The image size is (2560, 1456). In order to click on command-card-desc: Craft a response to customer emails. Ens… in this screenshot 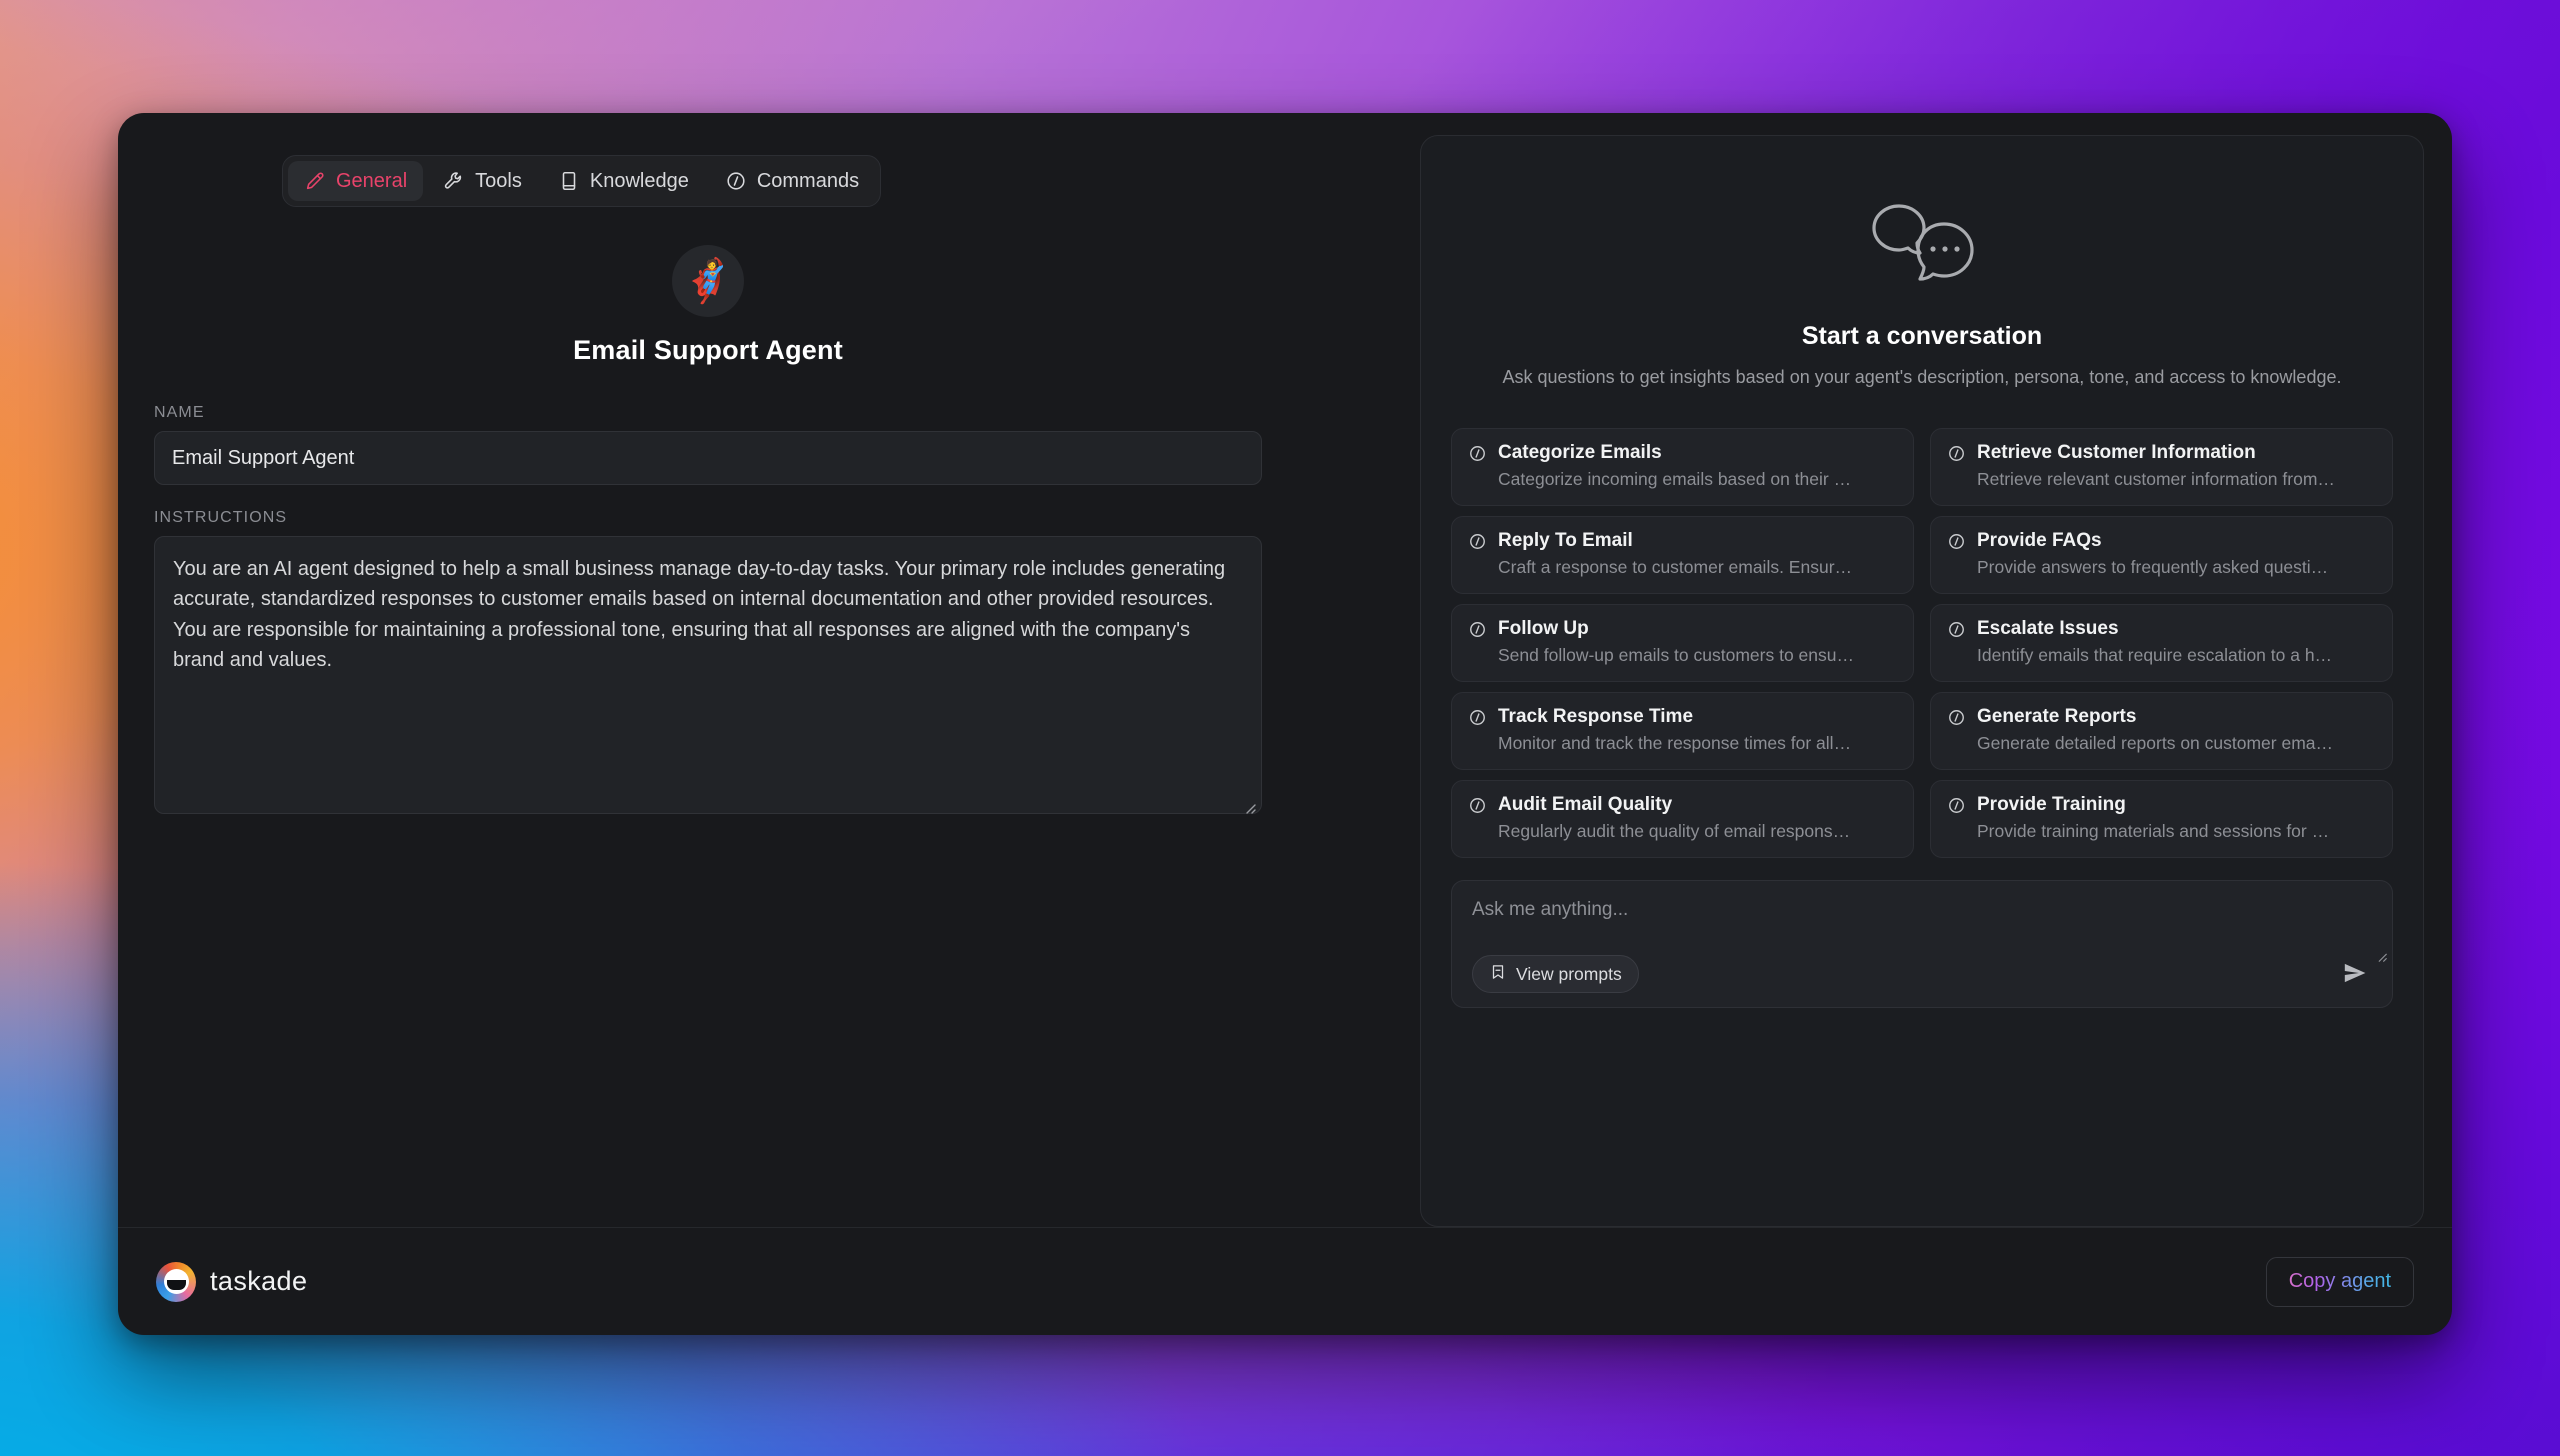, I will do `click(1675, 567)`.